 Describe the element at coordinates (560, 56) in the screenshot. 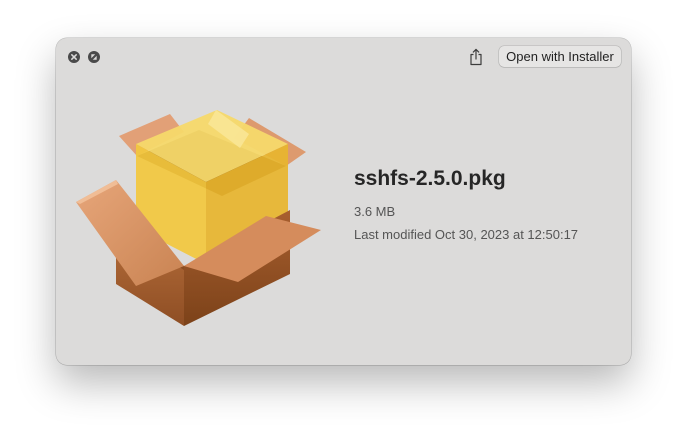

I see `open-with-installer-button: Open with Installer` at that location.